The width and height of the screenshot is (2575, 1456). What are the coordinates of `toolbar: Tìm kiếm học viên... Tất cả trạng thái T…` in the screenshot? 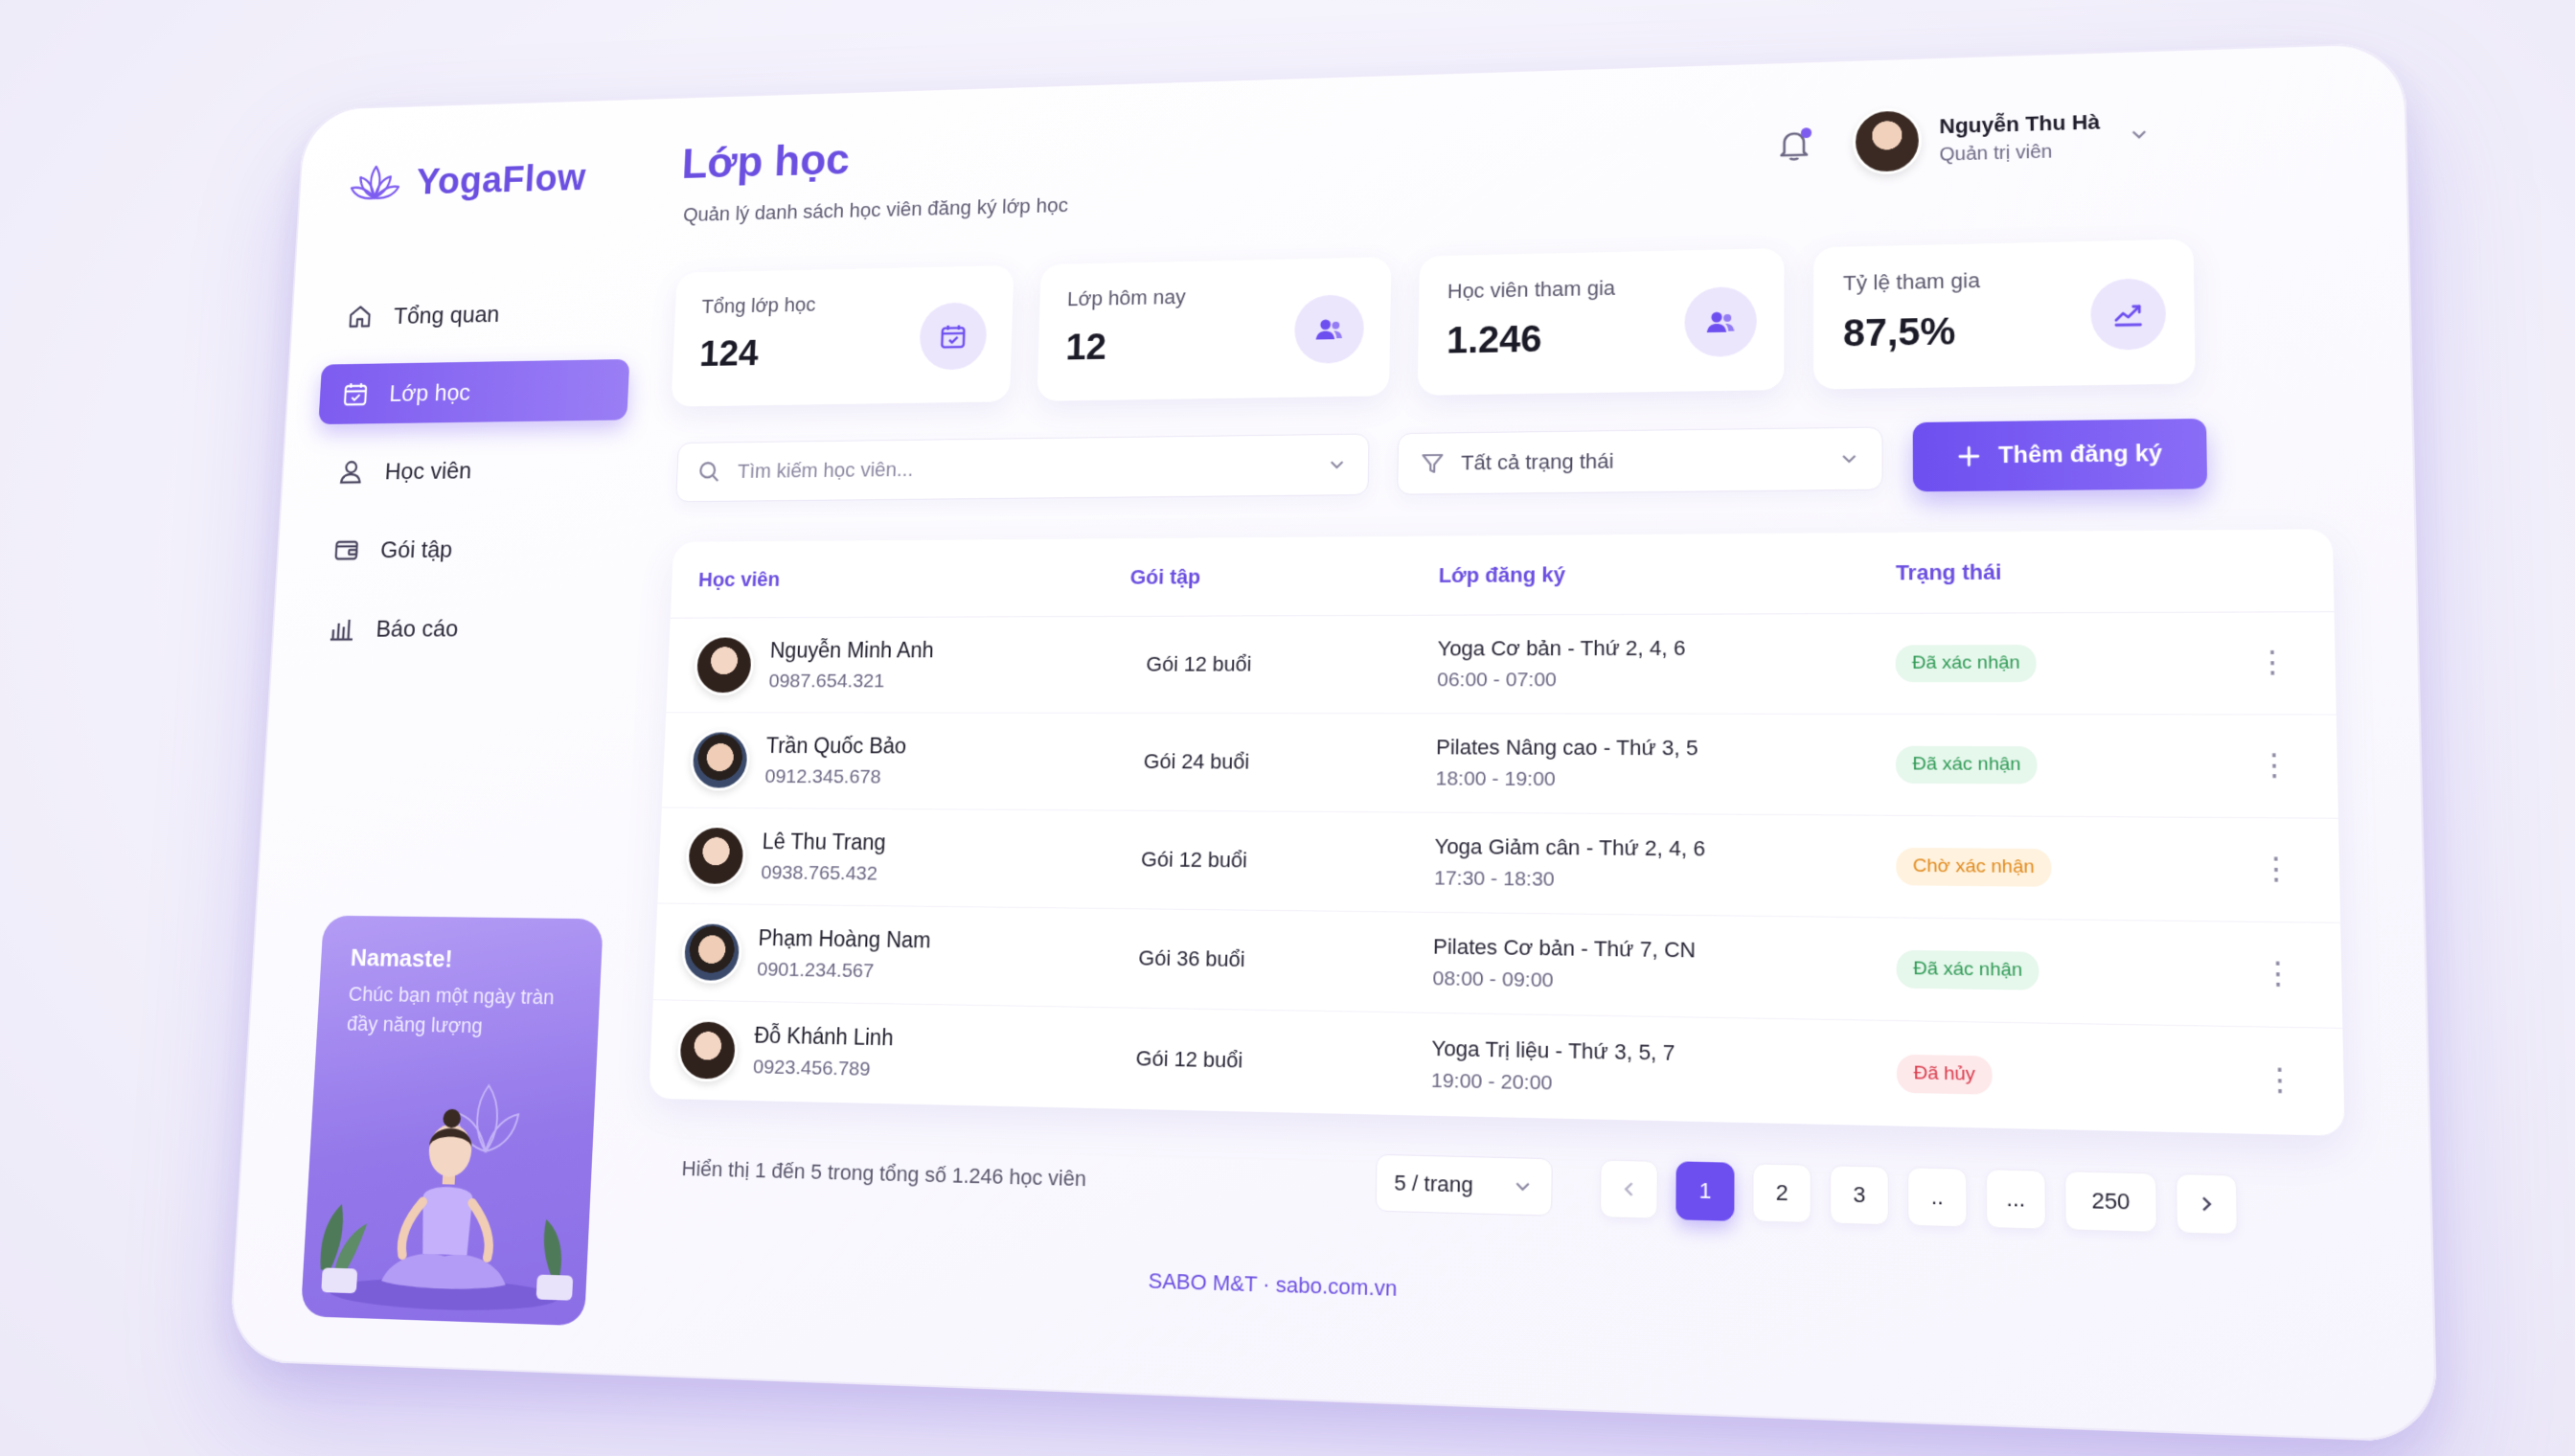 It's located at (1529, 462).